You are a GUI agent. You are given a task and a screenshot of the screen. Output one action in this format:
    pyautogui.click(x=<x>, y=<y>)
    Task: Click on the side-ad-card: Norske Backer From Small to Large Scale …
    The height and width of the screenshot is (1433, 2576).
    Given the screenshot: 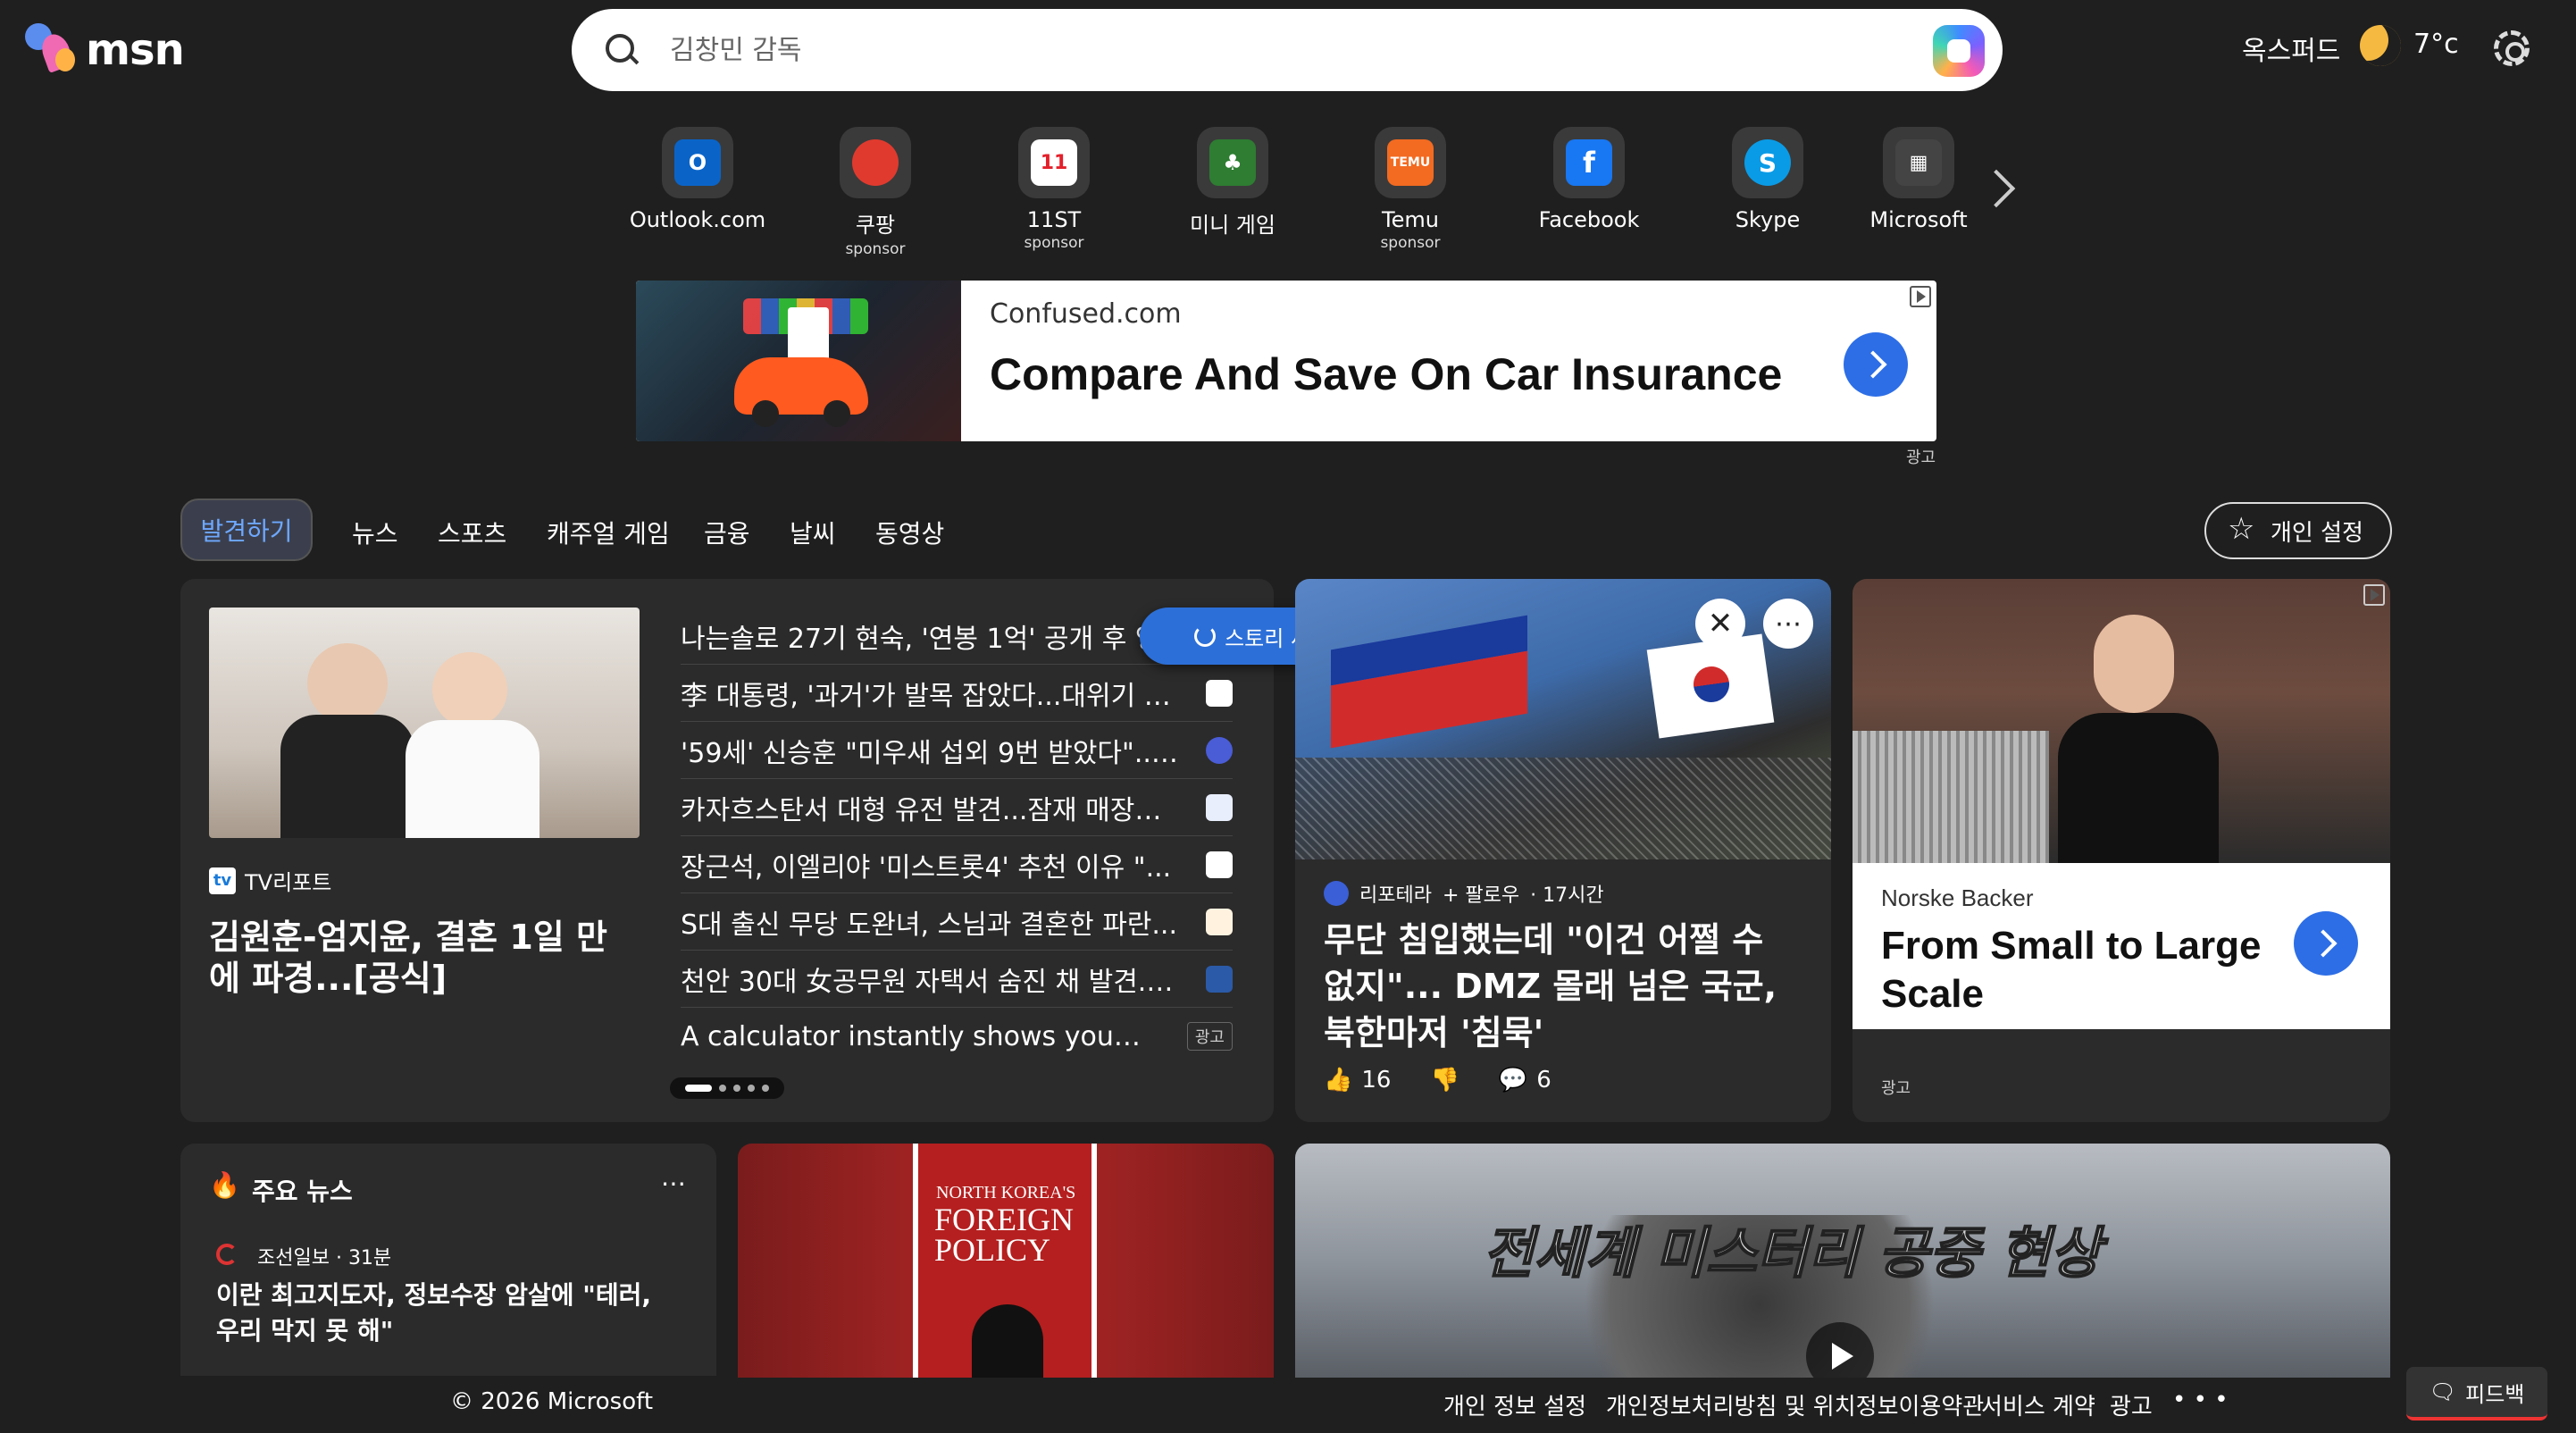 What is the action you would take?
    pyautogui.click(x=2122, y=851)
    